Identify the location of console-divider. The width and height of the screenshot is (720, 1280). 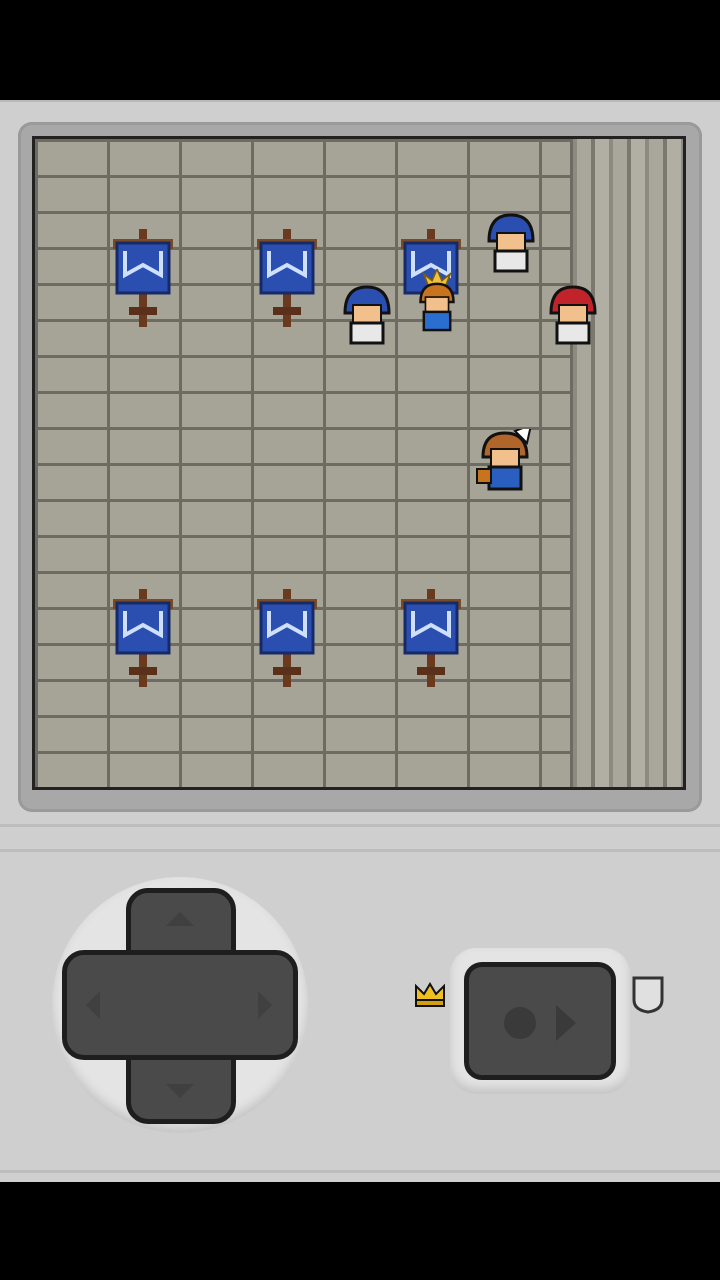
(360, 838).